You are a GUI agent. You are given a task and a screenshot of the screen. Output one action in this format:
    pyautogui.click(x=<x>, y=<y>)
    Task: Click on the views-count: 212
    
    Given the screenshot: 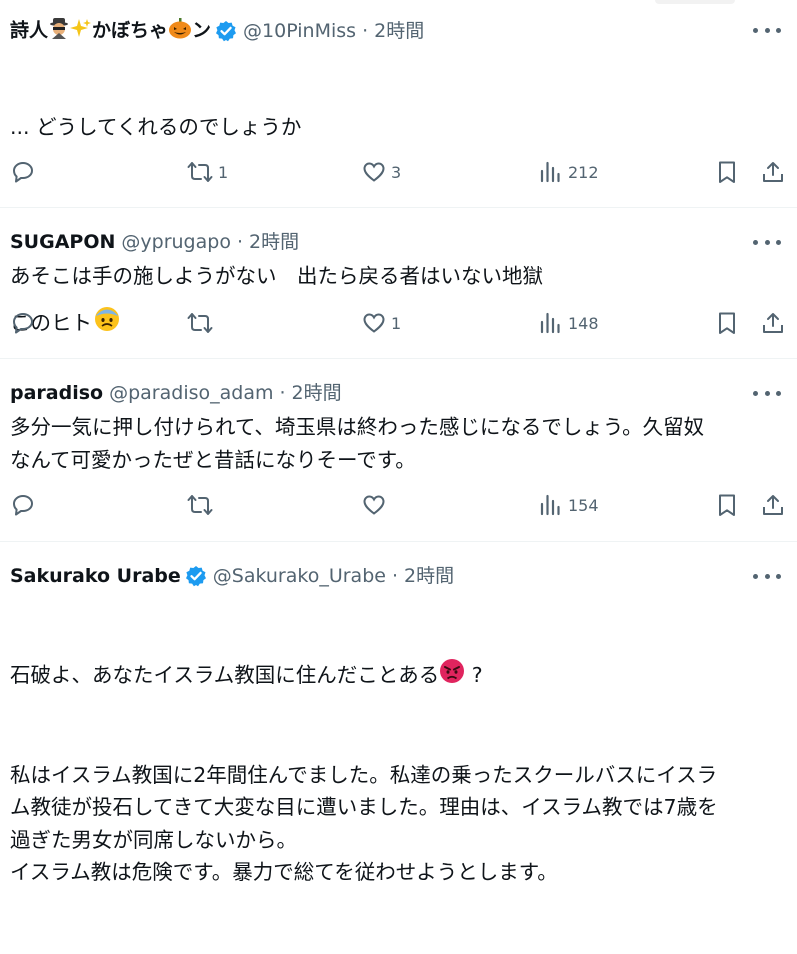 What is the action you would take?
    pyautogui.click(x=583, y=172)
    